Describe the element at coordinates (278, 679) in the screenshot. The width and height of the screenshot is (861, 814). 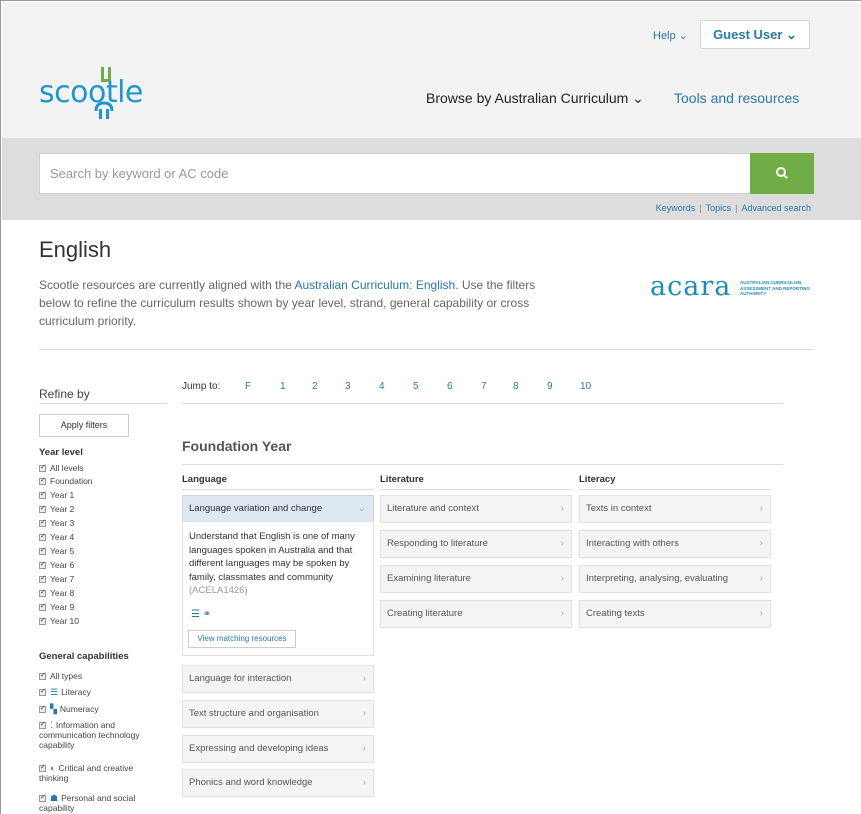
I see `strand-tile: Language for interaction ›` at that location.